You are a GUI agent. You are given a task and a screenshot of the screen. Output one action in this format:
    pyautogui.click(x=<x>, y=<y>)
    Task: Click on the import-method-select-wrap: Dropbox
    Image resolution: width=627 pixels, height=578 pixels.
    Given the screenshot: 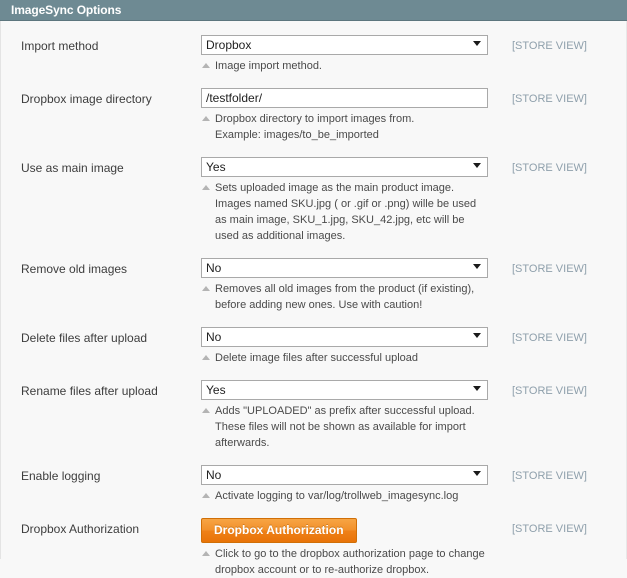 What is the action you would take?
    pyautogui.click(x=344, y=45)
    